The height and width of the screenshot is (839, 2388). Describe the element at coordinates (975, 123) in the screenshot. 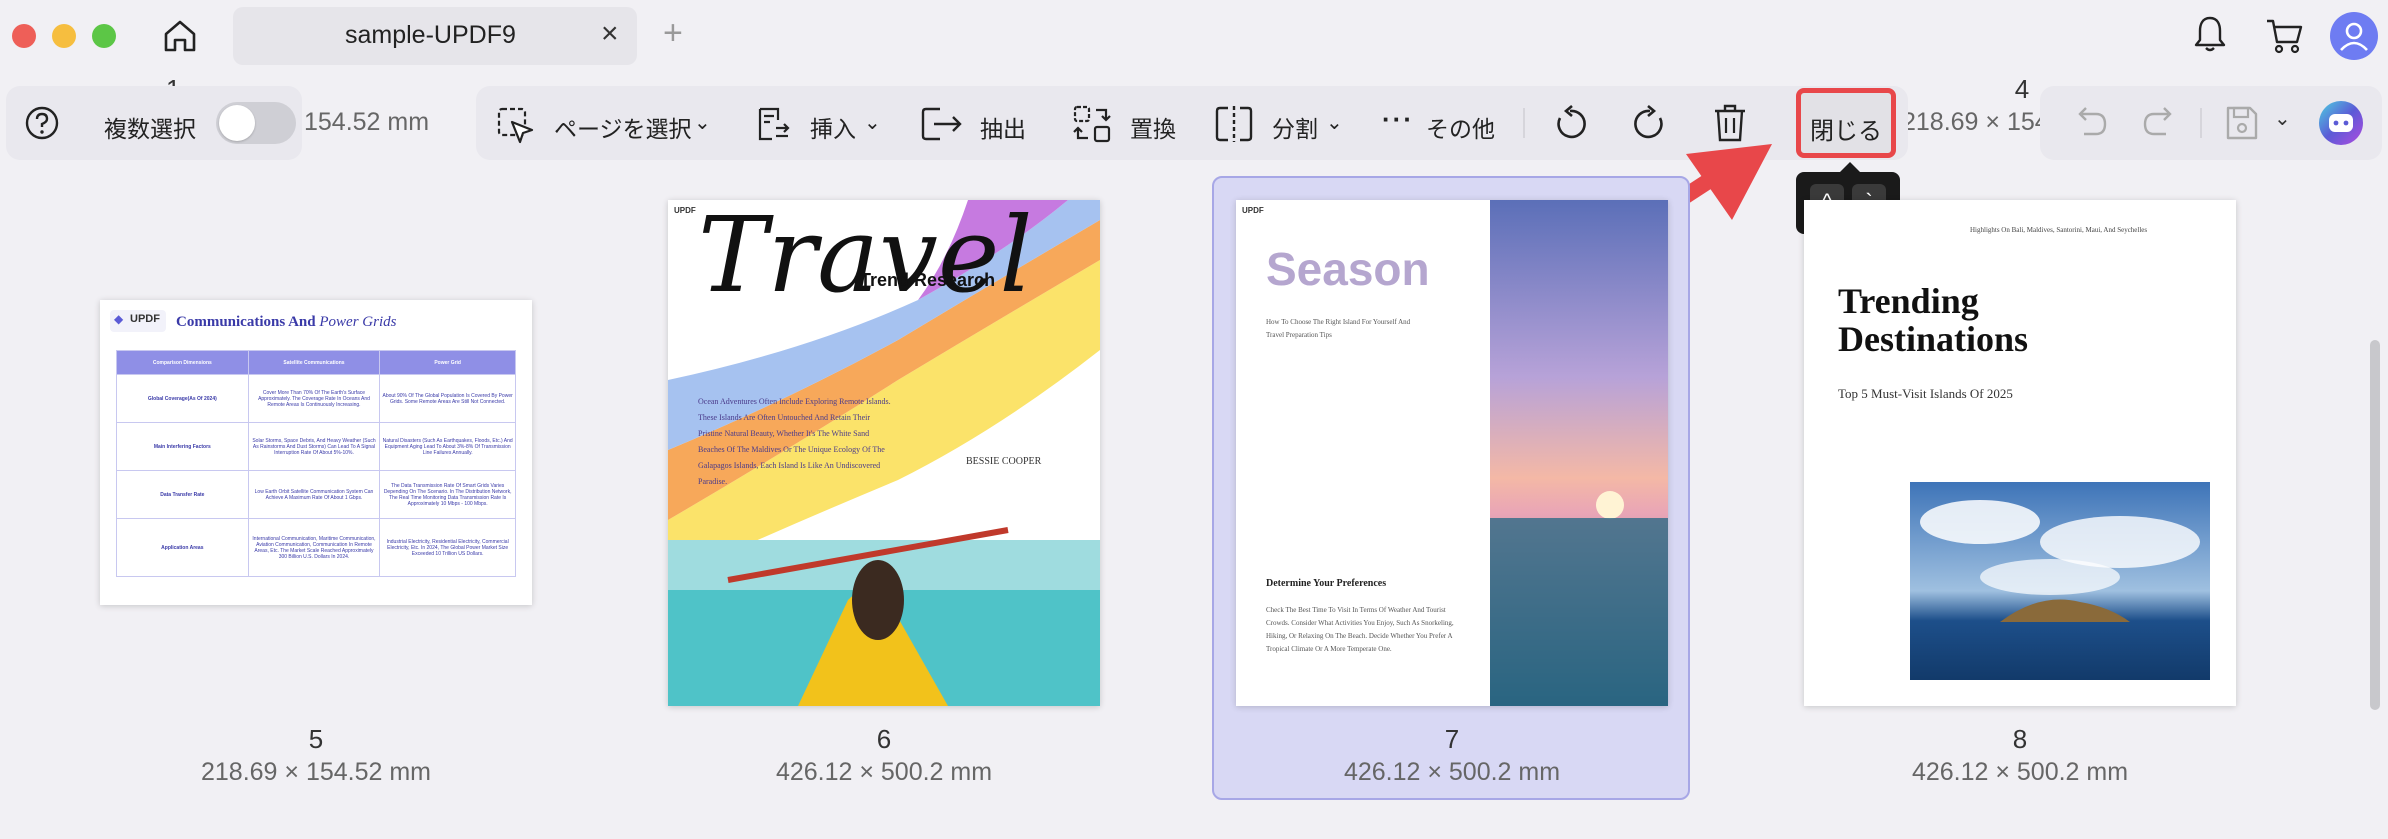

I see `extract-button: 抽出` at that location.